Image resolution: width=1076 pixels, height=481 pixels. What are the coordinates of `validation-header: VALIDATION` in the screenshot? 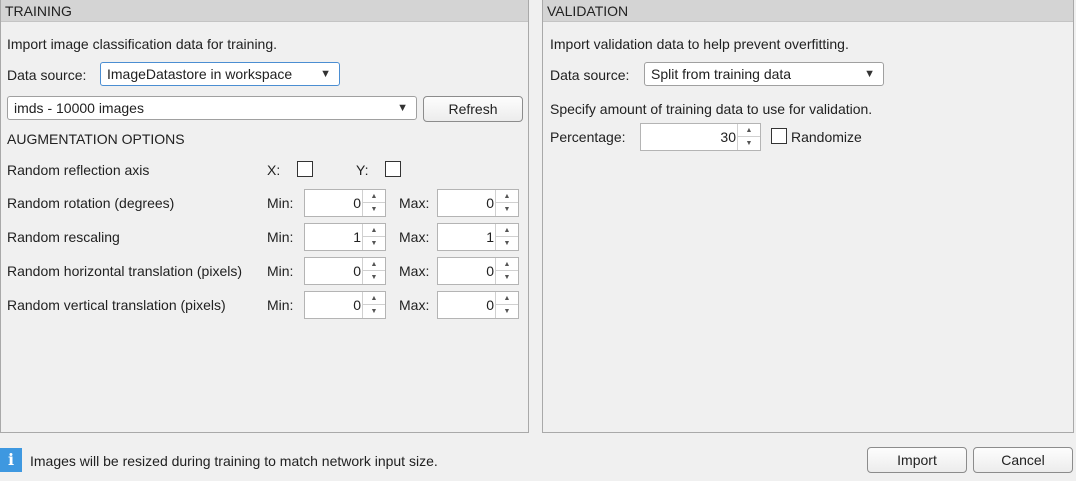 It's located at (808, 11).